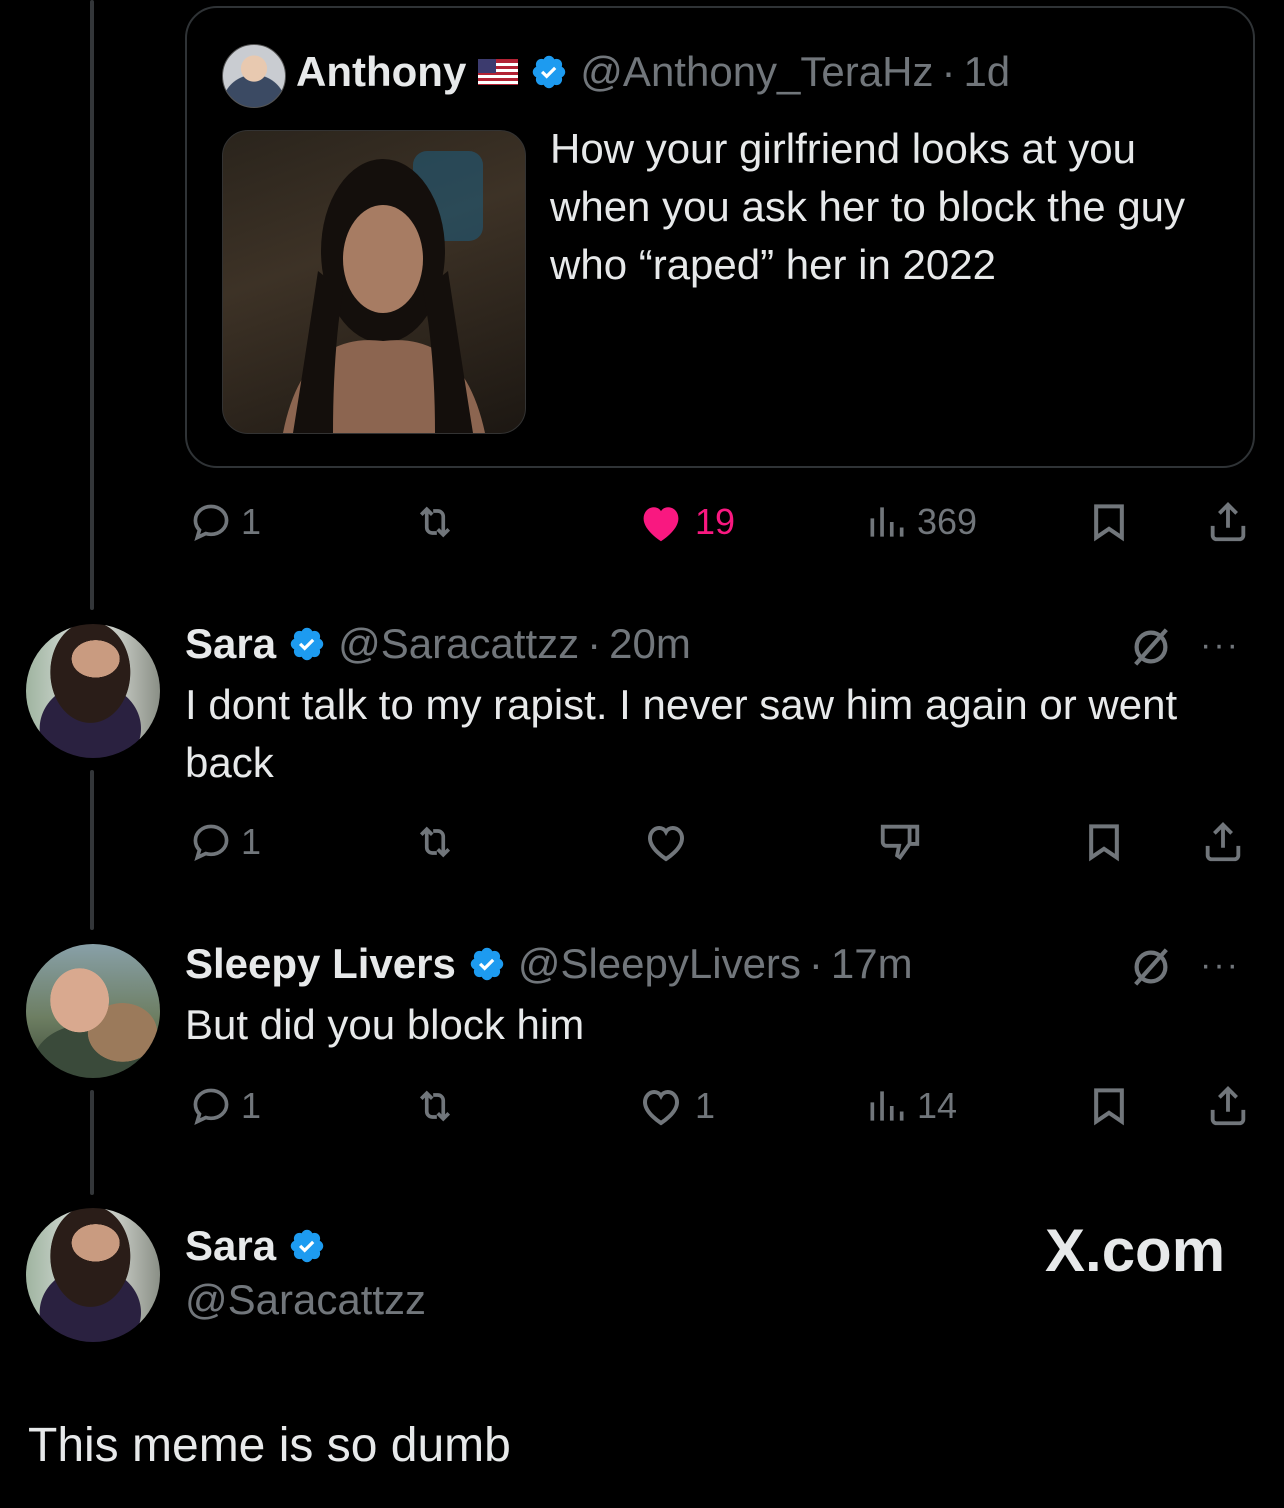  I want to click on us-flag-icon, so click(498, 72).